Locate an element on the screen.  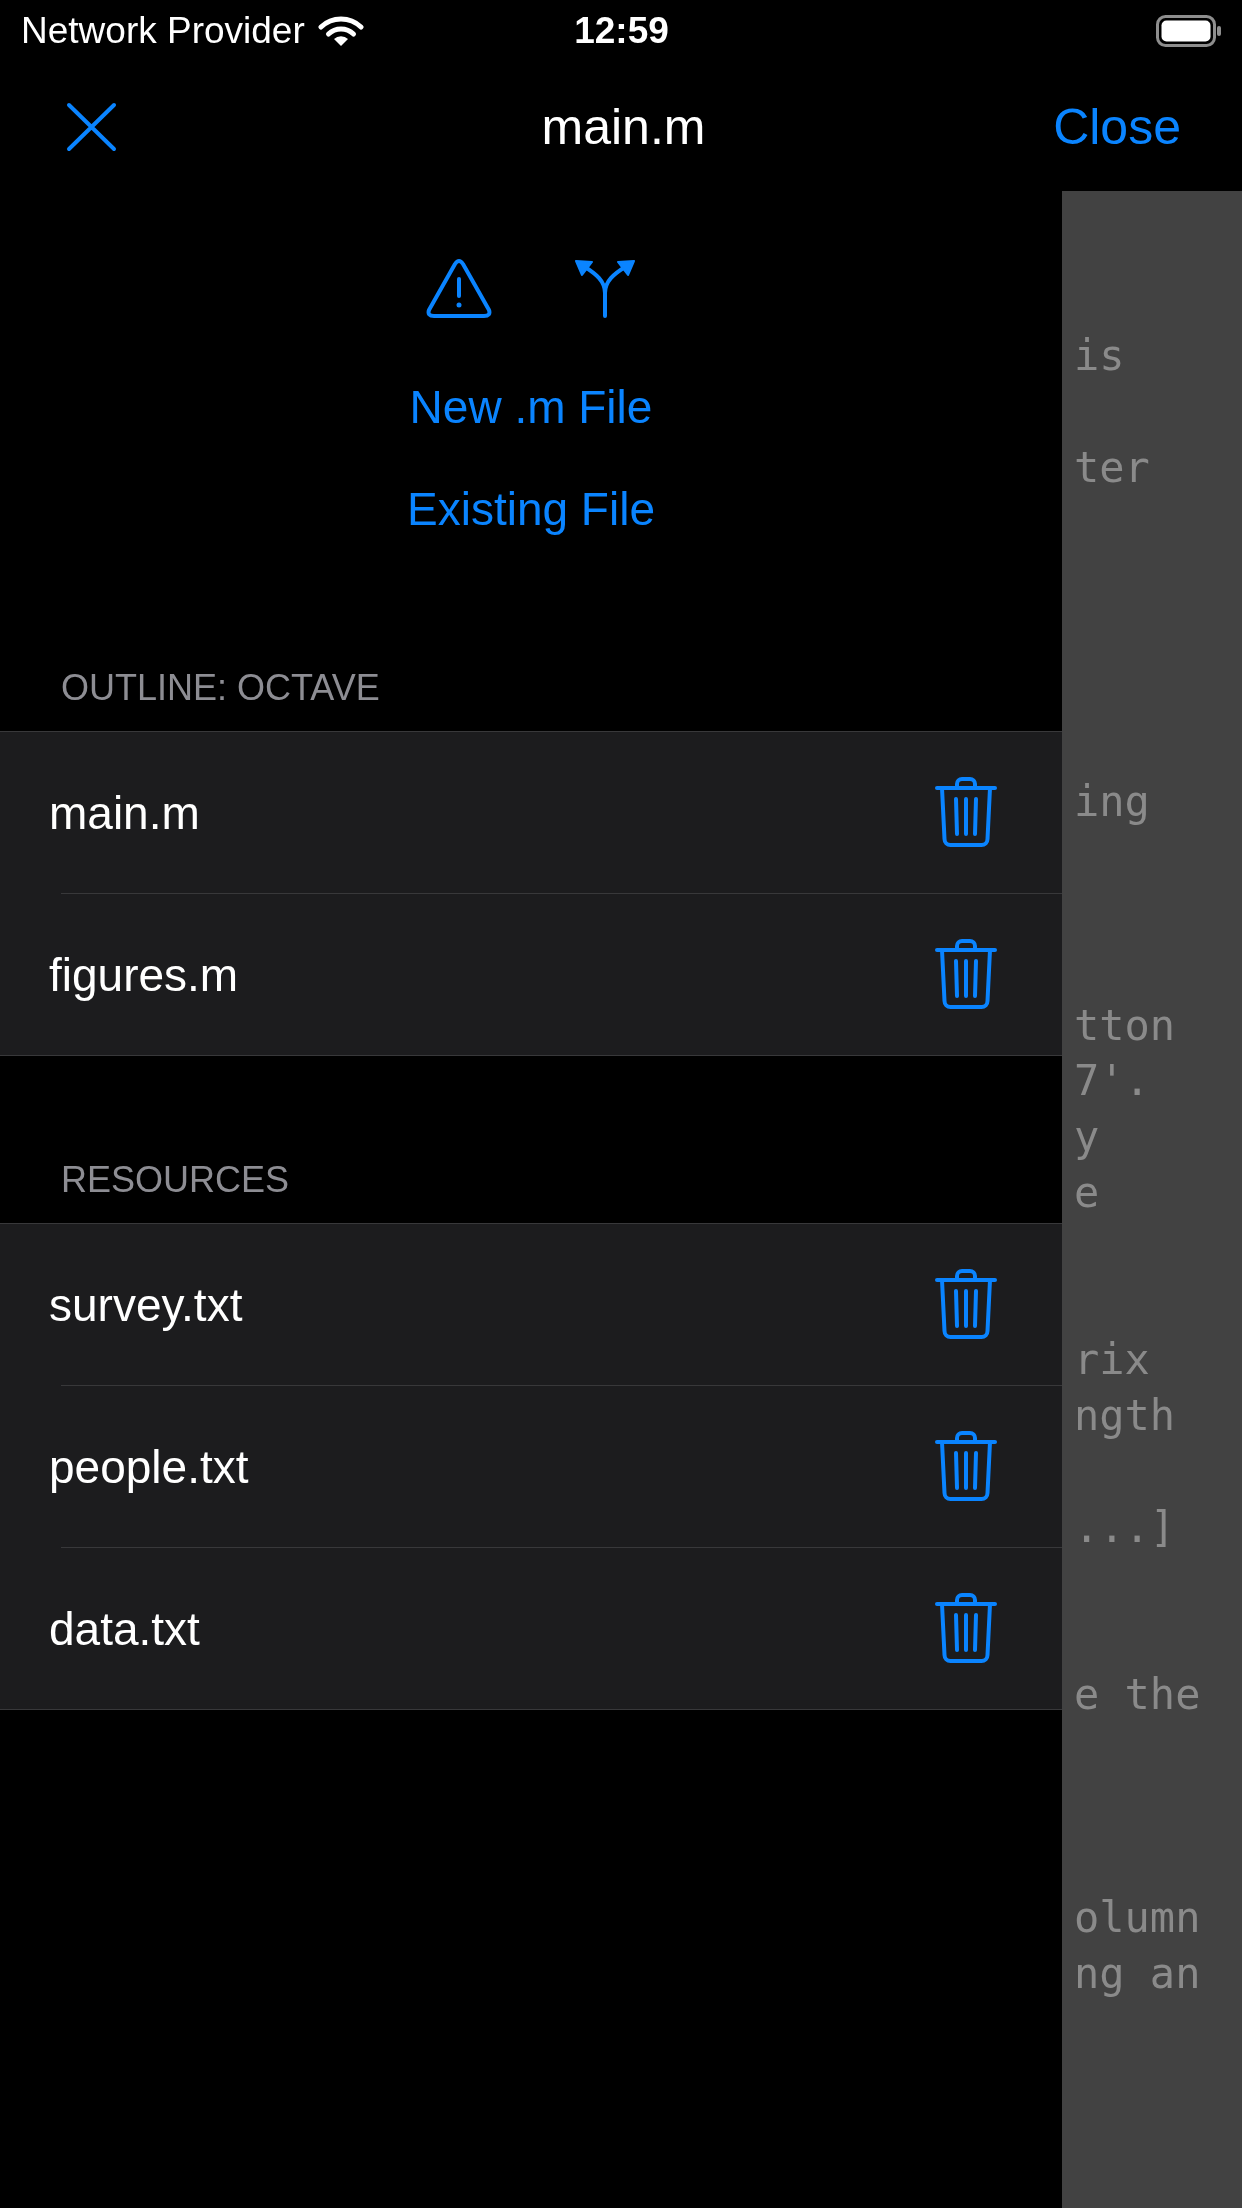
close-button: Close is located at coordinates (1117, 126).